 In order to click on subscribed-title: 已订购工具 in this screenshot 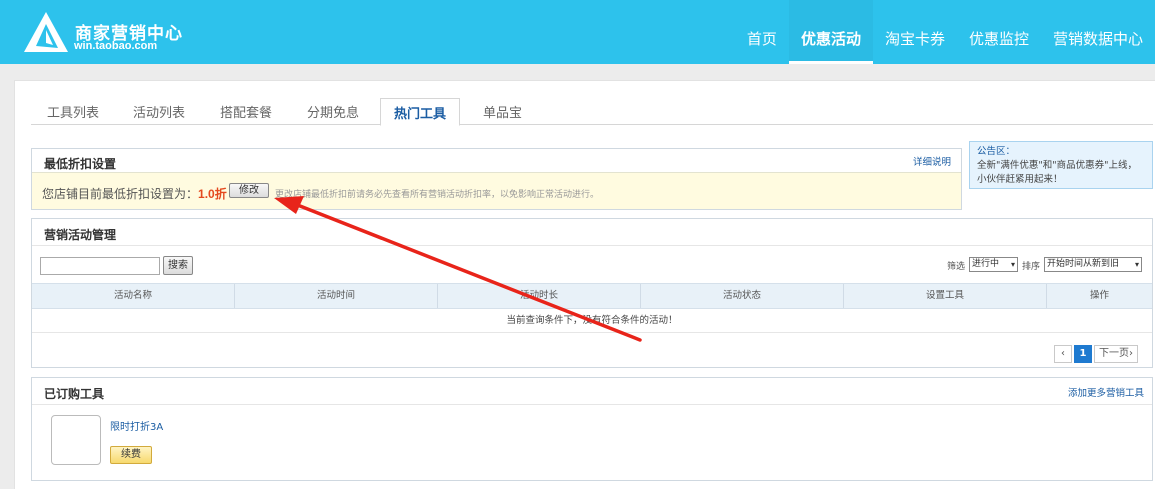, I will do `click(74, 394)`.